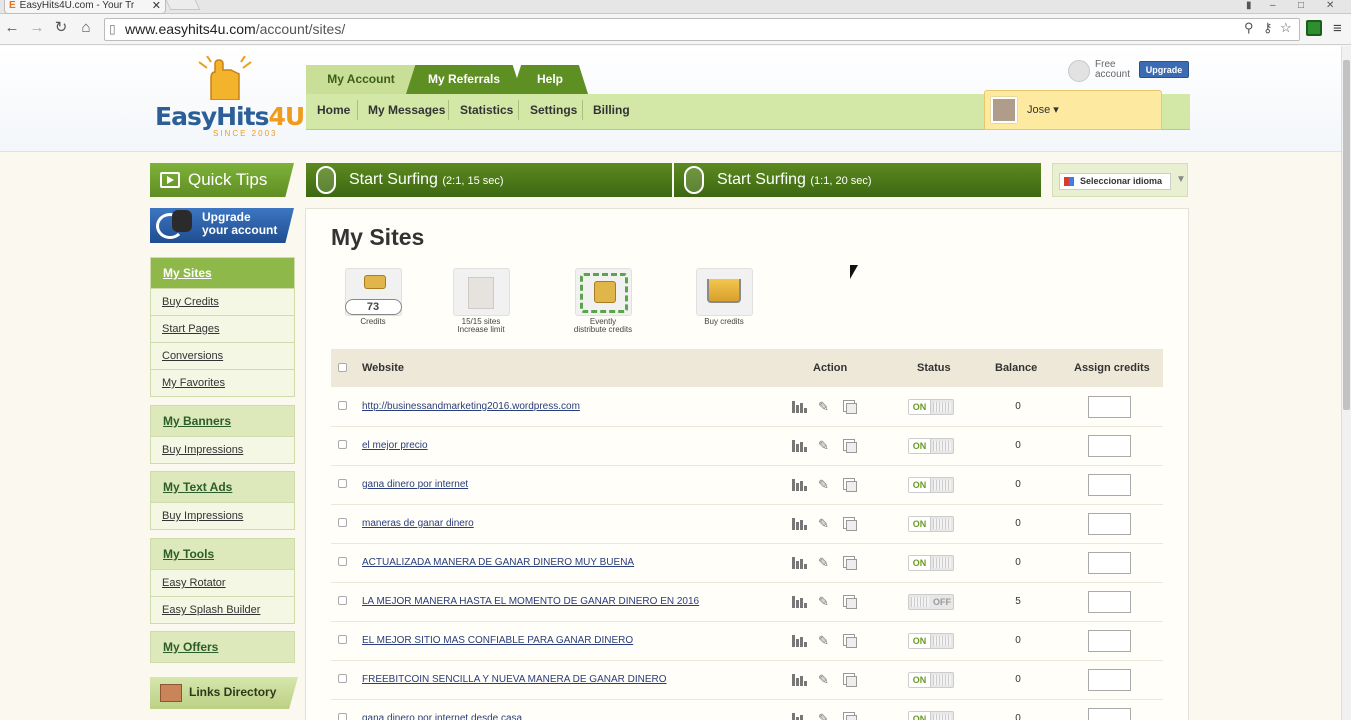  What do you see at coordinates (222, 273) in the screenshot?
I see `sidebar-item-my-sites: My Sites` at bounding box center [222, 273].